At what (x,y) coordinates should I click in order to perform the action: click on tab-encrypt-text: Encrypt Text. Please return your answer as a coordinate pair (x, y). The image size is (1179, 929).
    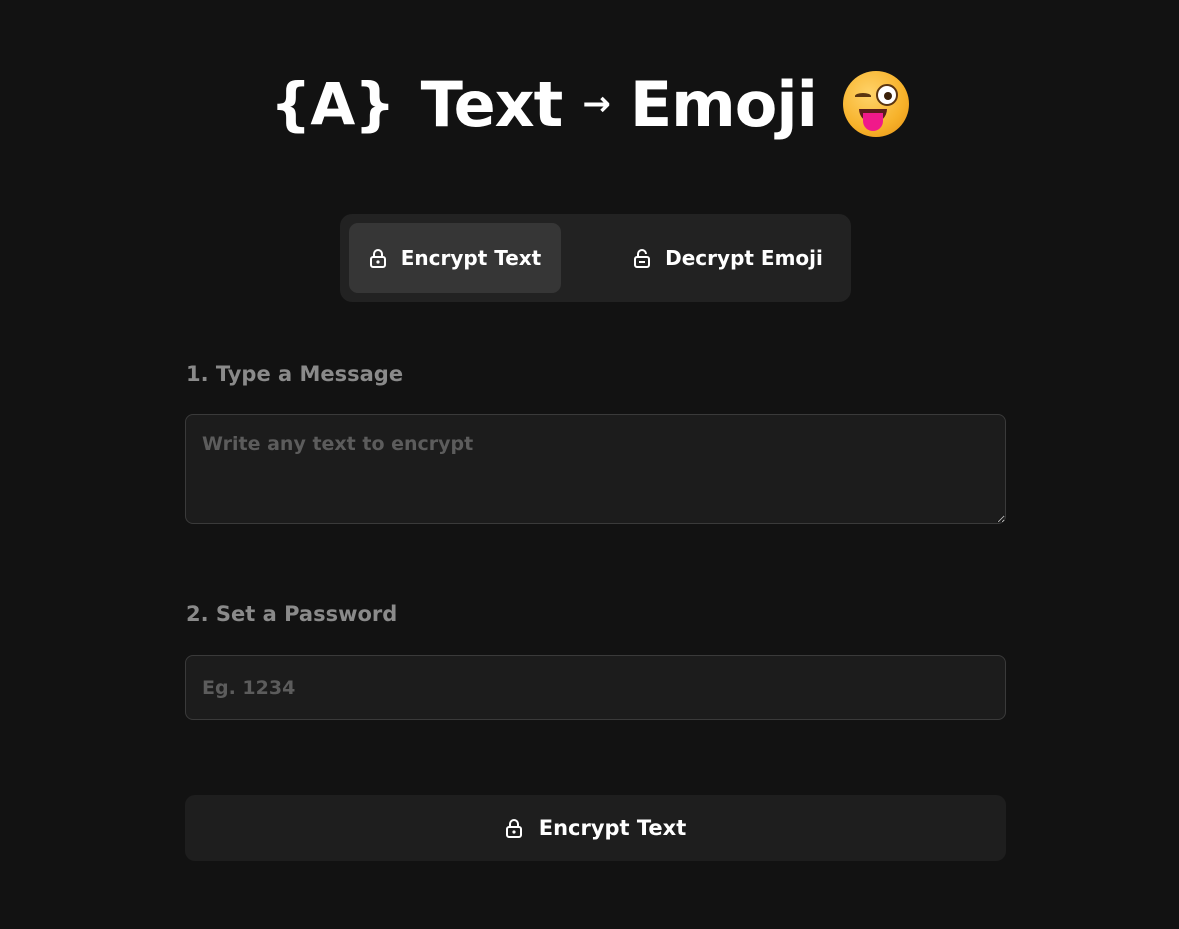
    Looking at the image, I should click on (455, 258).